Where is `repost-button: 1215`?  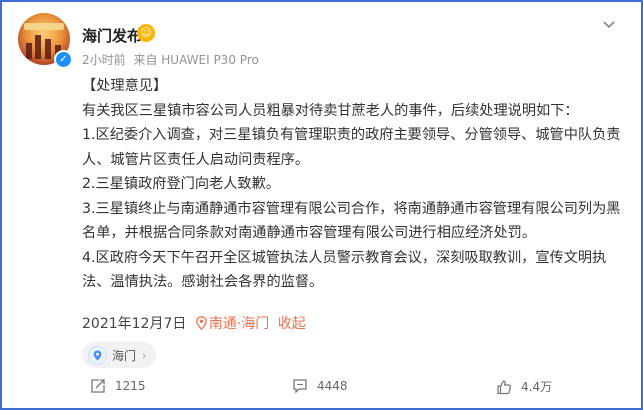
repost-button: 1215 is located at coordinates (118, 386).